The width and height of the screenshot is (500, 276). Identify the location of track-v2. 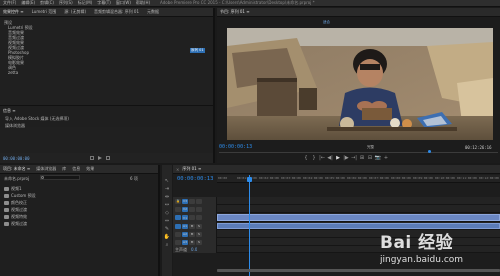
(358, 209).